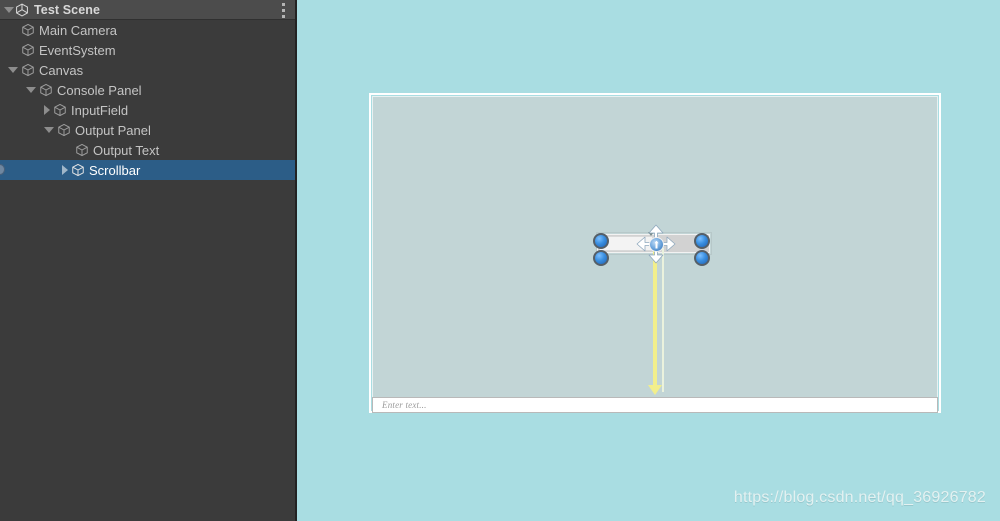 Image resolution: width=1000 pixels, height=521 pixels. Describe the element at coordinates (9, 9) in the screenshot. I see `scene-expand-toggle-icon` at that location.